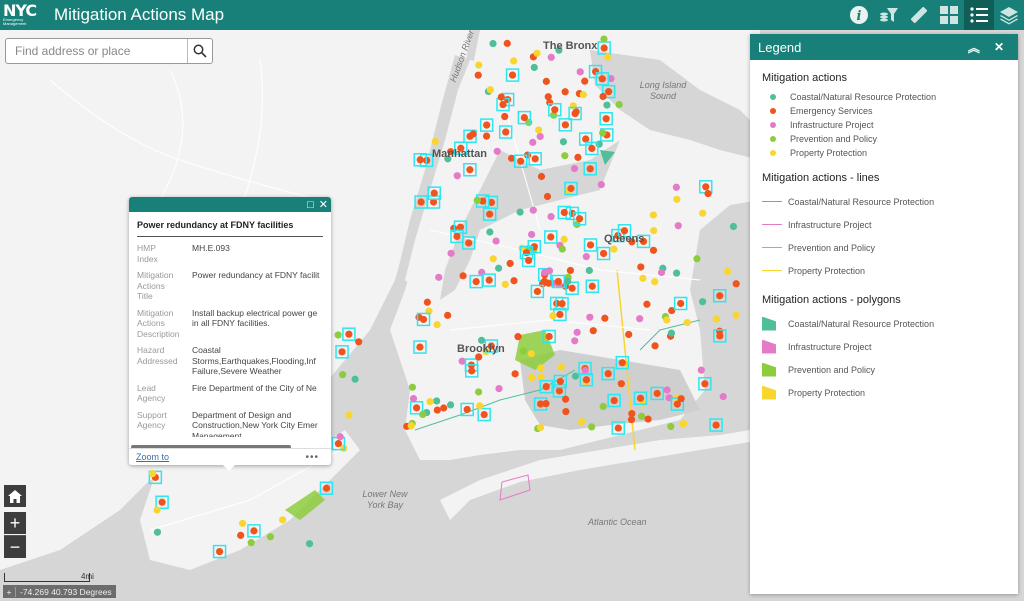 The image size is (1024, 601). Describe the element at coordinates (974, 47) in the screenshot. I see `collapse-icon: ︽` at that location.